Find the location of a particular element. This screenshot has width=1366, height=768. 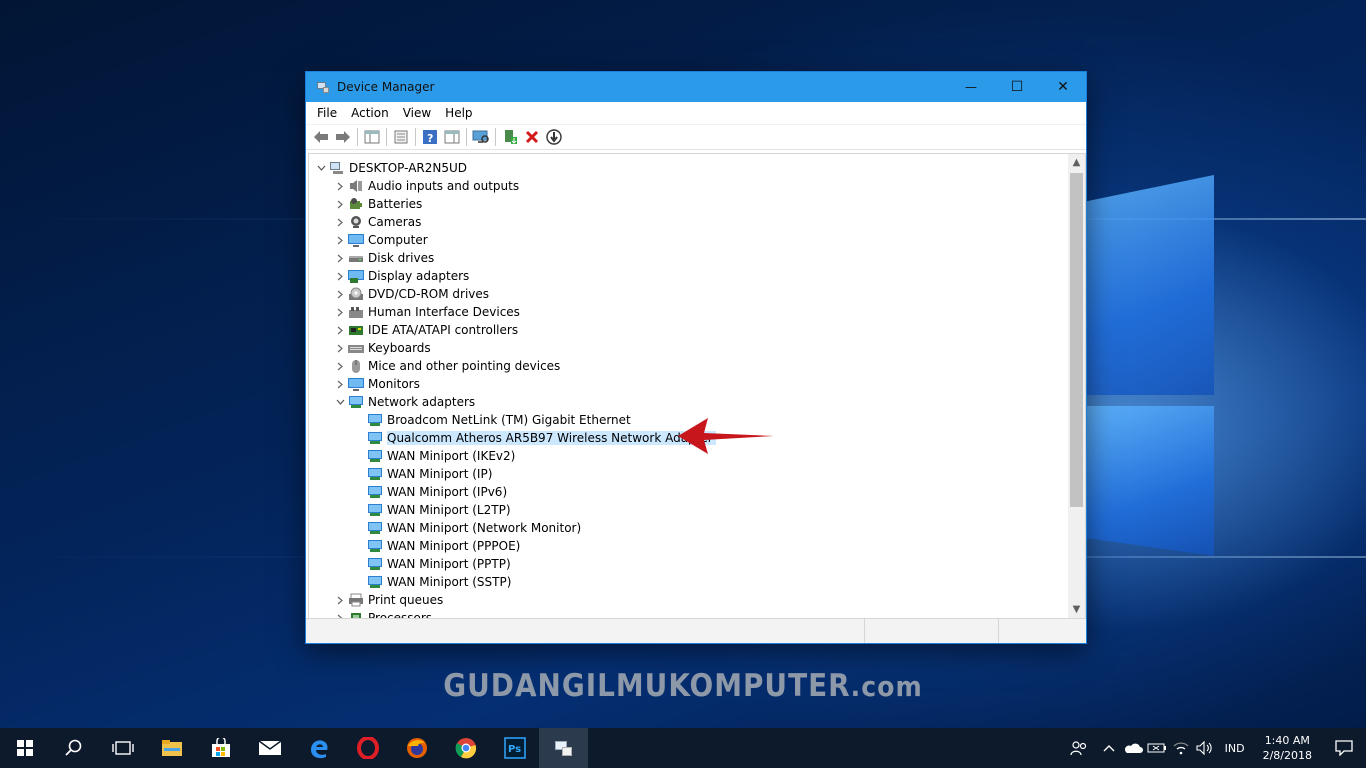

windows-start-icon is located at coordinates (24, 748).